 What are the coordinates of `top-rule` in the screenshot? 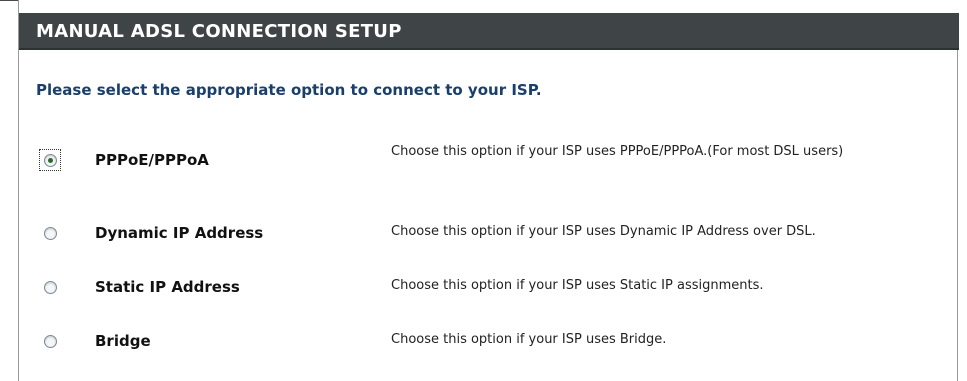 It's located at (9, 0).